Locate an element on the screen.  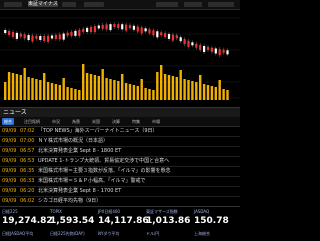
quote-jasdaq: JASDAQ 150.78 上海総合 is located at coordinates (216, 224).